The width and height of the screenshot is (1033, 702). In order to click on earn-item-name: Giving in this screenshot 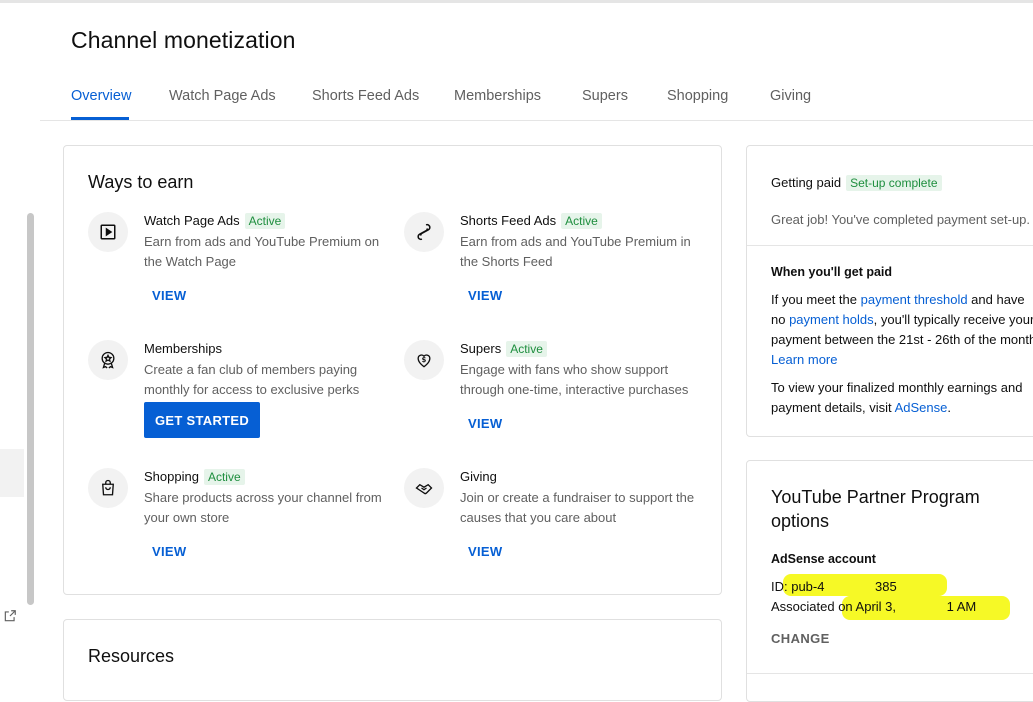, I will do `click(478, 476)`.